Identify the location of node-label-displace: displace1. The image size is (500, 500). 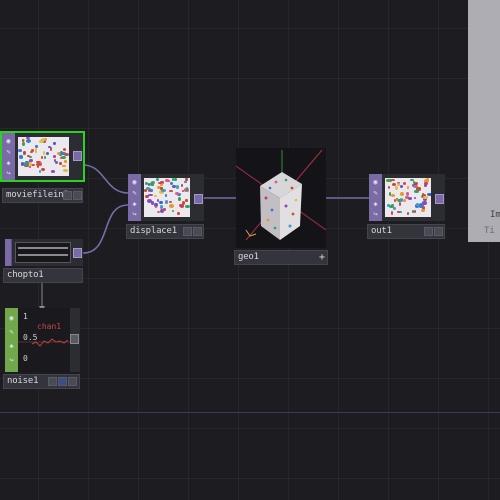
(165, 231).